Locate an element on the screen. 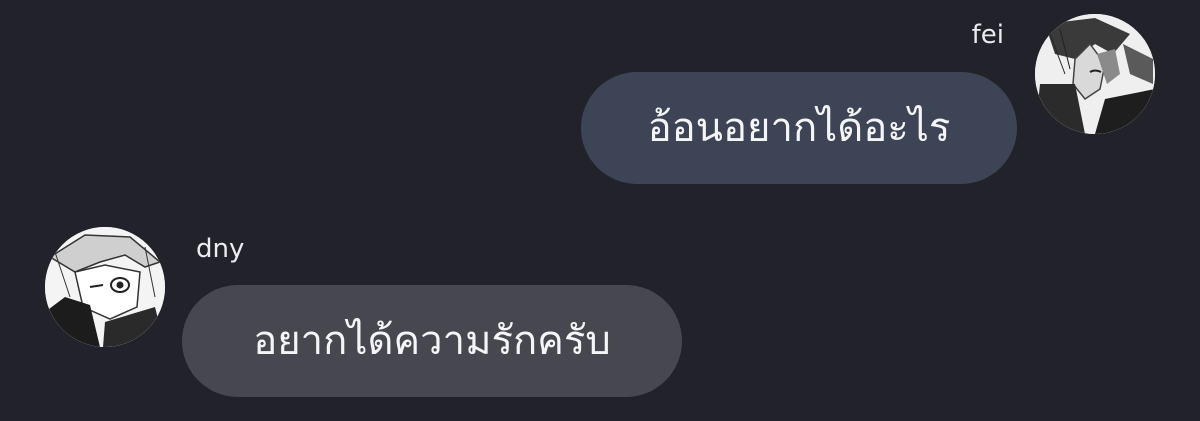  sender-name: dny is located at coordinates (220, 249).